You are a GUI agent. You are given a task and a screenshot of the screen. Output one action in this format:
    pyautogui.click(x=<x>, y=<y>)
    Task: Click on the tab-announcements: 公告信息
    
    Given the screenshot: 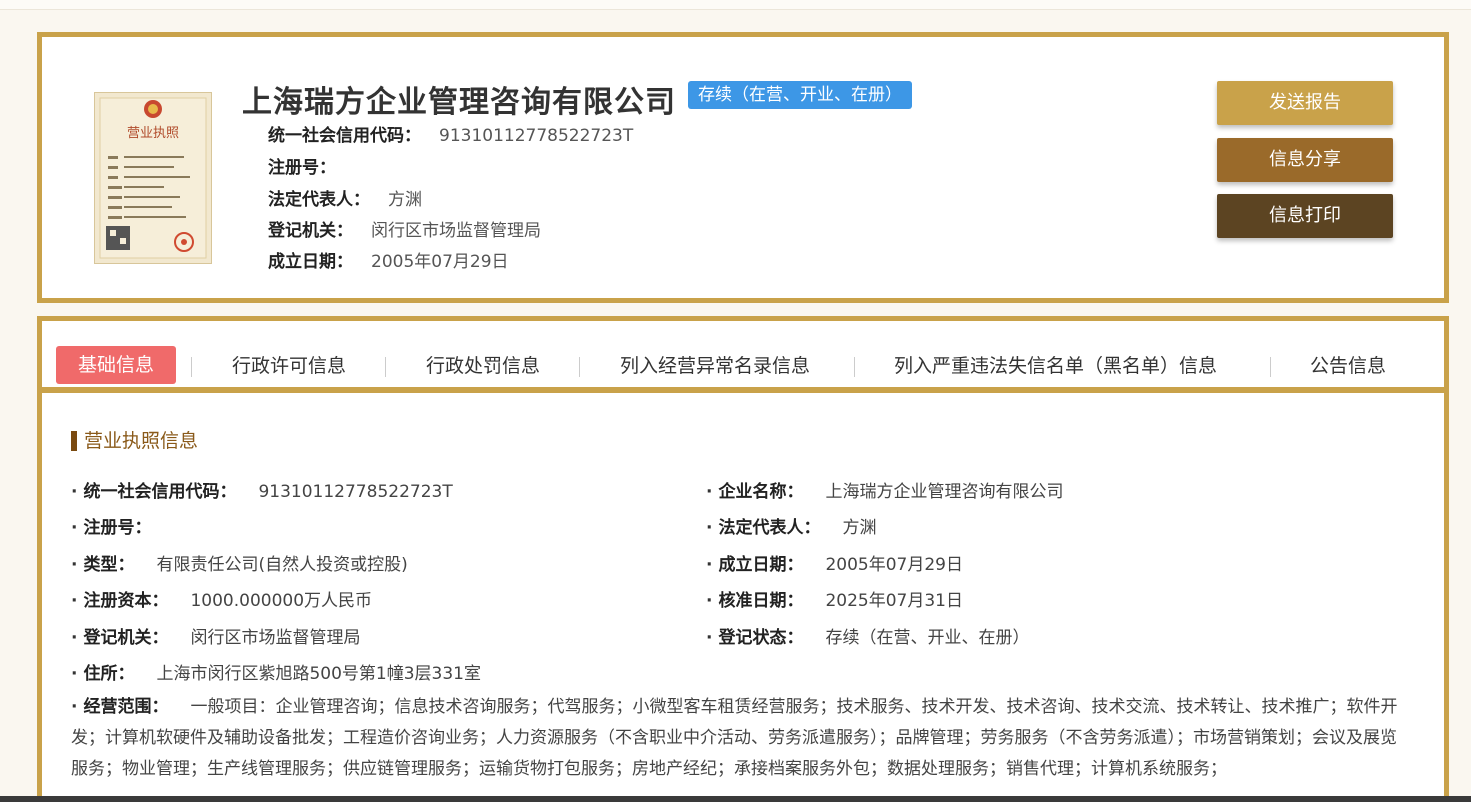 What is the action you would take?
    pyautogui.click(x=1348, y=366)
    